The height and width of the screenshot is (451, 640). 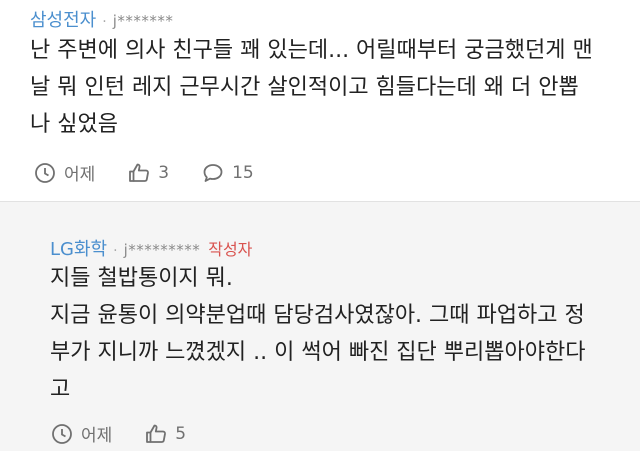 What do you see at coordinates (318, 352) in the screenshot?
I see `reply-line: 부가 지니까 느꼈겠지 .. 이 썩어 빠진 집단 뿌리뽑아야한다` at bounding box center [318, 352].